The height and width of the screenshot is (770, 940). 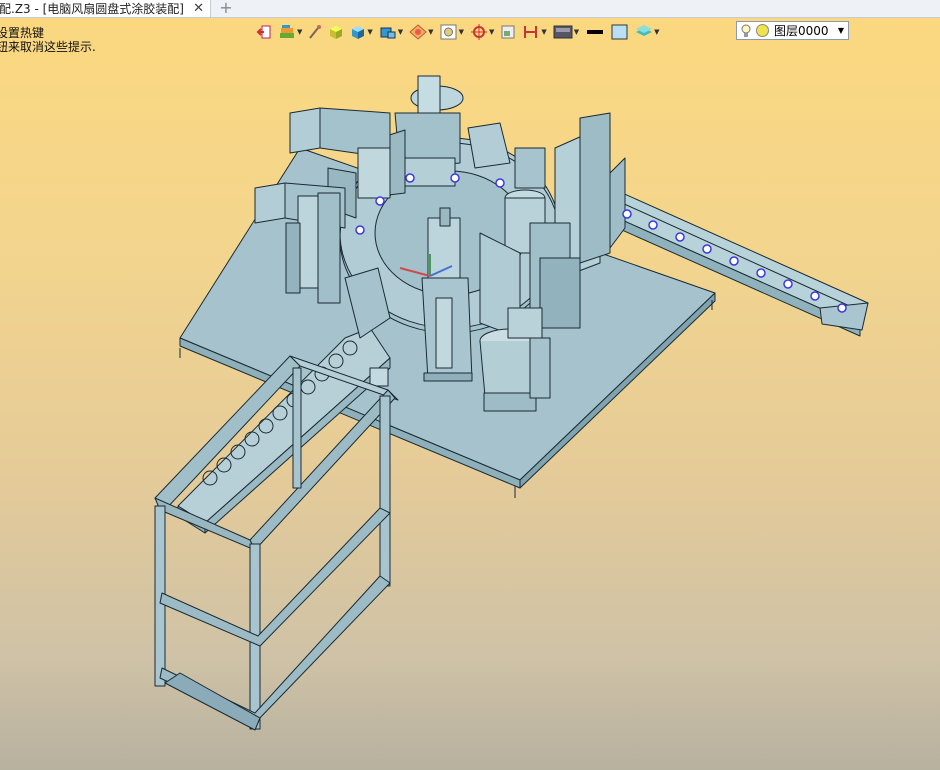 I want to click on hint-line-2: 钮来取消这些提示., so click(x=48, y=47).